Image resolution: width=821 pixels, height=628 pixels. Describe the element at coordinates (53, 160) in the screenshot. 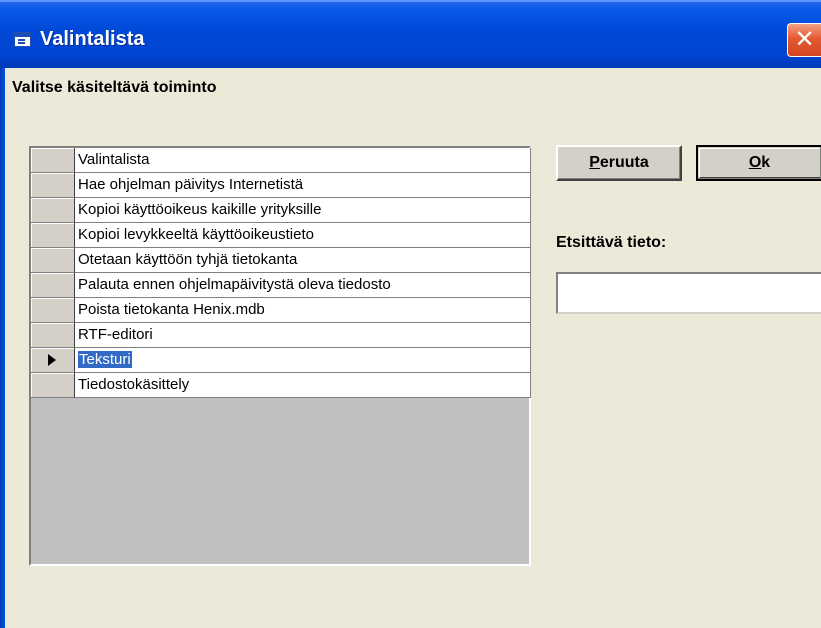

I see `header-selector-cell` at that location.